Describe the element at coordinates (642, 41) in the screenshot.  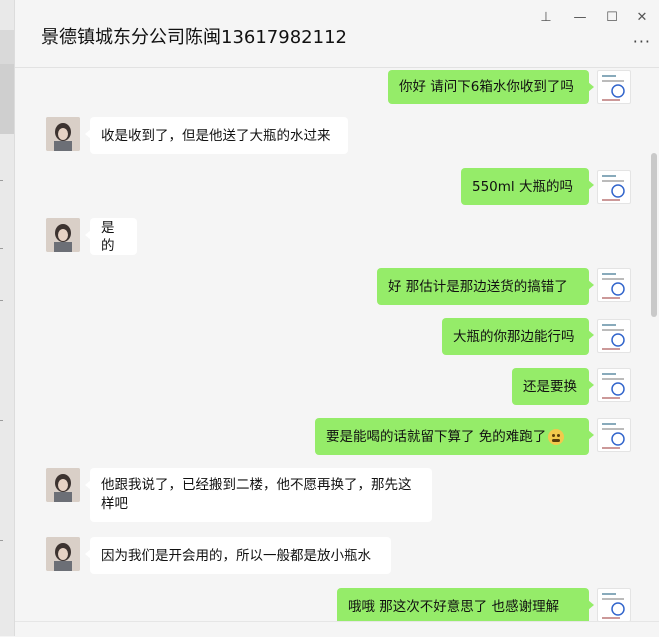
I see `more-options-icon: ···` at that location.